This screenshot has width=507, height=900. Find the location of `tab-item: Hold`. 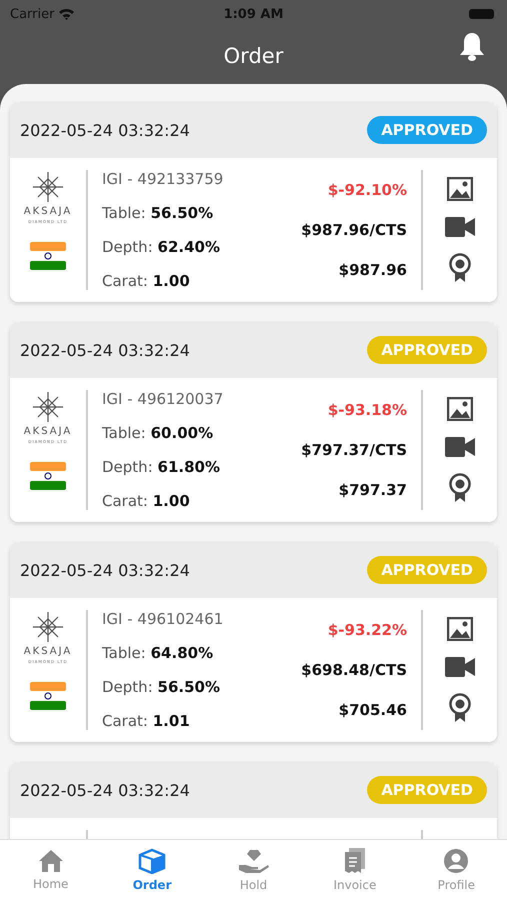

tab-item: Hold is located at coordinates (253, 870).